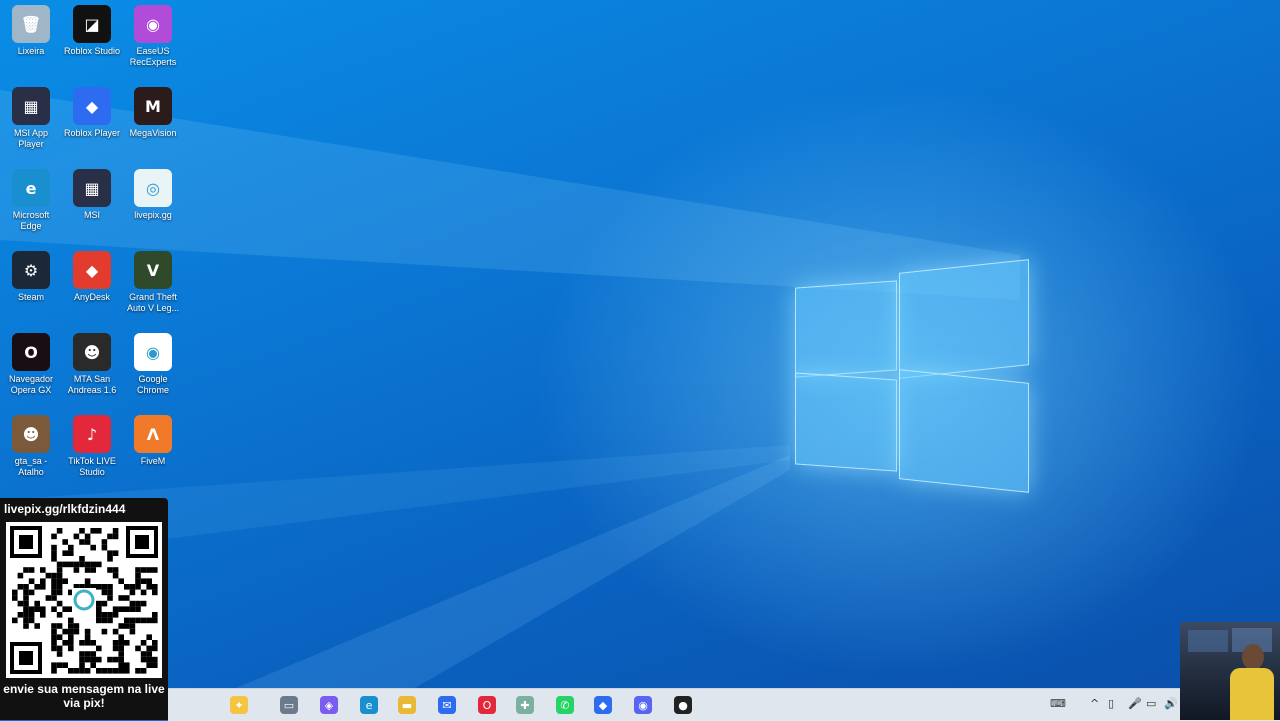  I want to click on battery-icon: ▯, so click(1111, 703).